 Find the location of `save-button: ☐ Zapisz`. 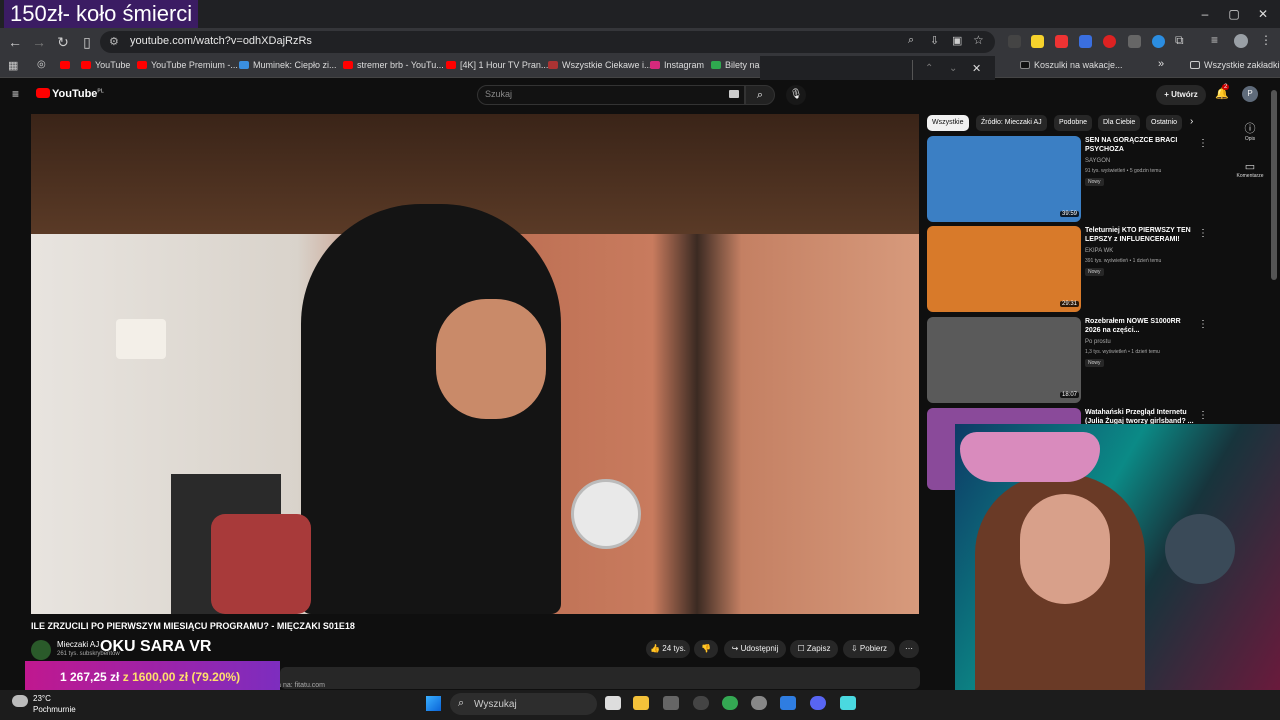

save-button: ☐ Zapisz is located at coordinates (814, 649).